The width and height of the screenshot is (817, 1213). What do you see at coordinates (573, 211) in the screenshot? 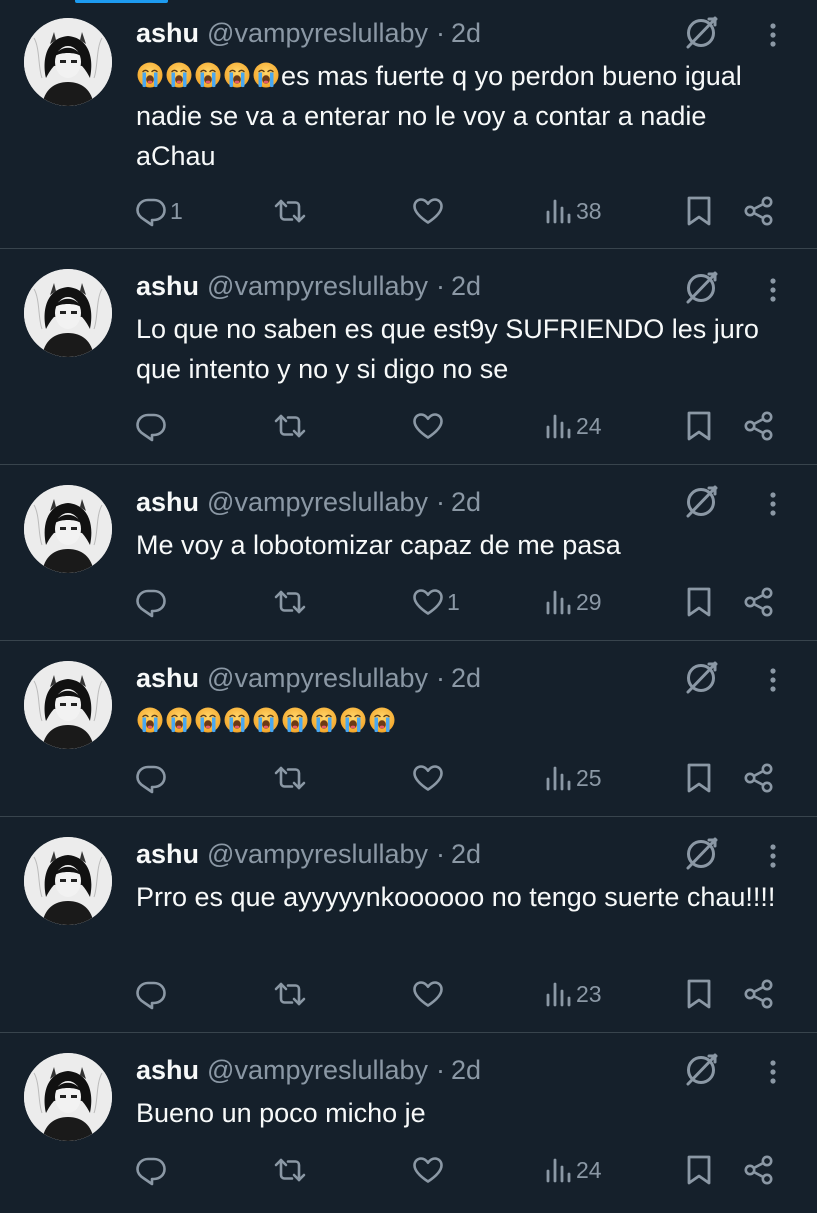
I see `views-button: 38` at bounding box center [573, 211].